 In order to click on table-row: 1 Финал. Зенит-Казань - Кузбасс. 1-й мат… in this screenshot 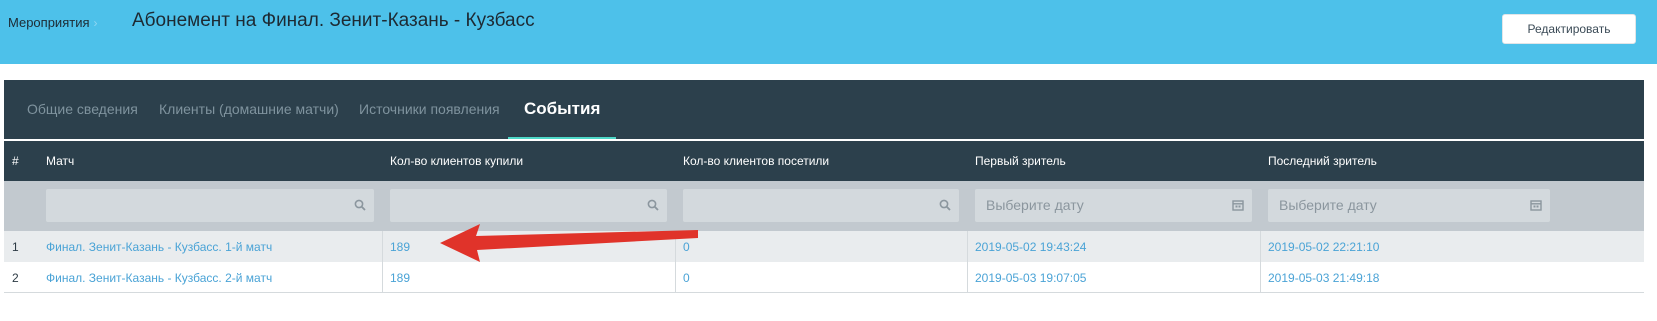, I will do `click(824, 246)`.